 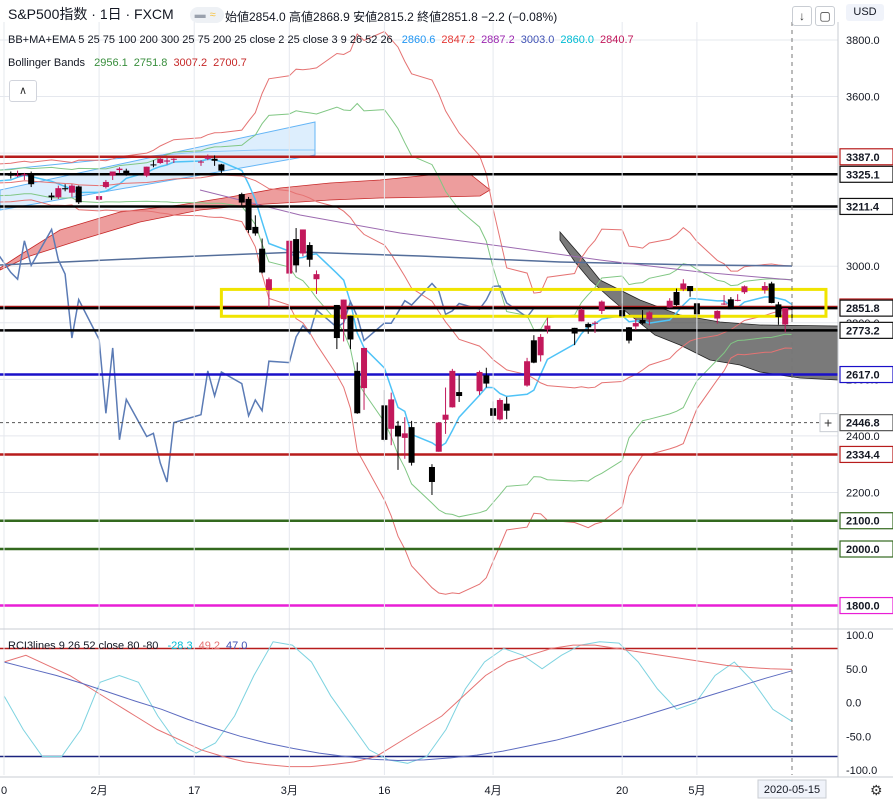 I want to click on level-label-text: 3325.1, so click(x=863, y=175).